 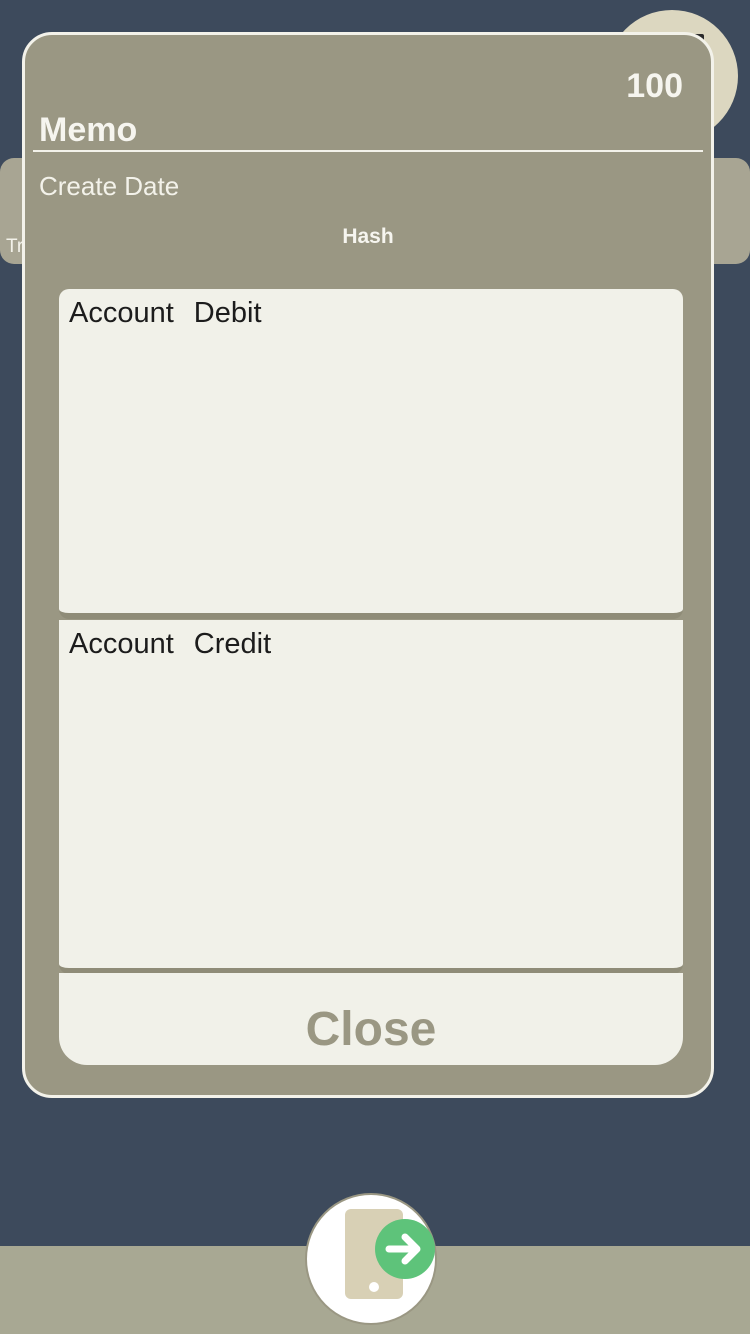 What do you see at coordinates (654, 86) in the screenshot?
I see `amount-value: 100` at bounding box center [654, 86].